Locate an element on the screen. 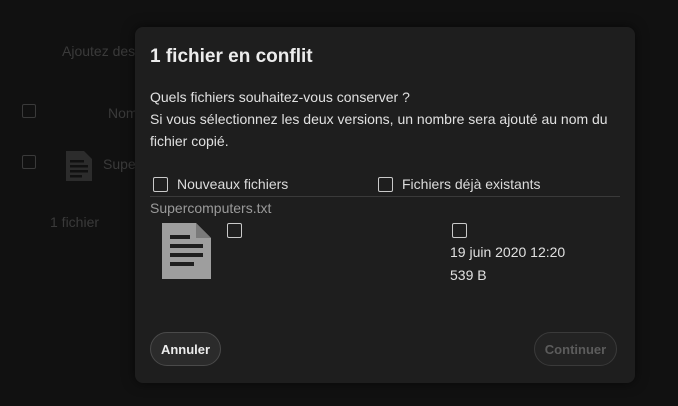 The image size is (678, 406). name-column-header: Nom is located at coordinates (123, 113).